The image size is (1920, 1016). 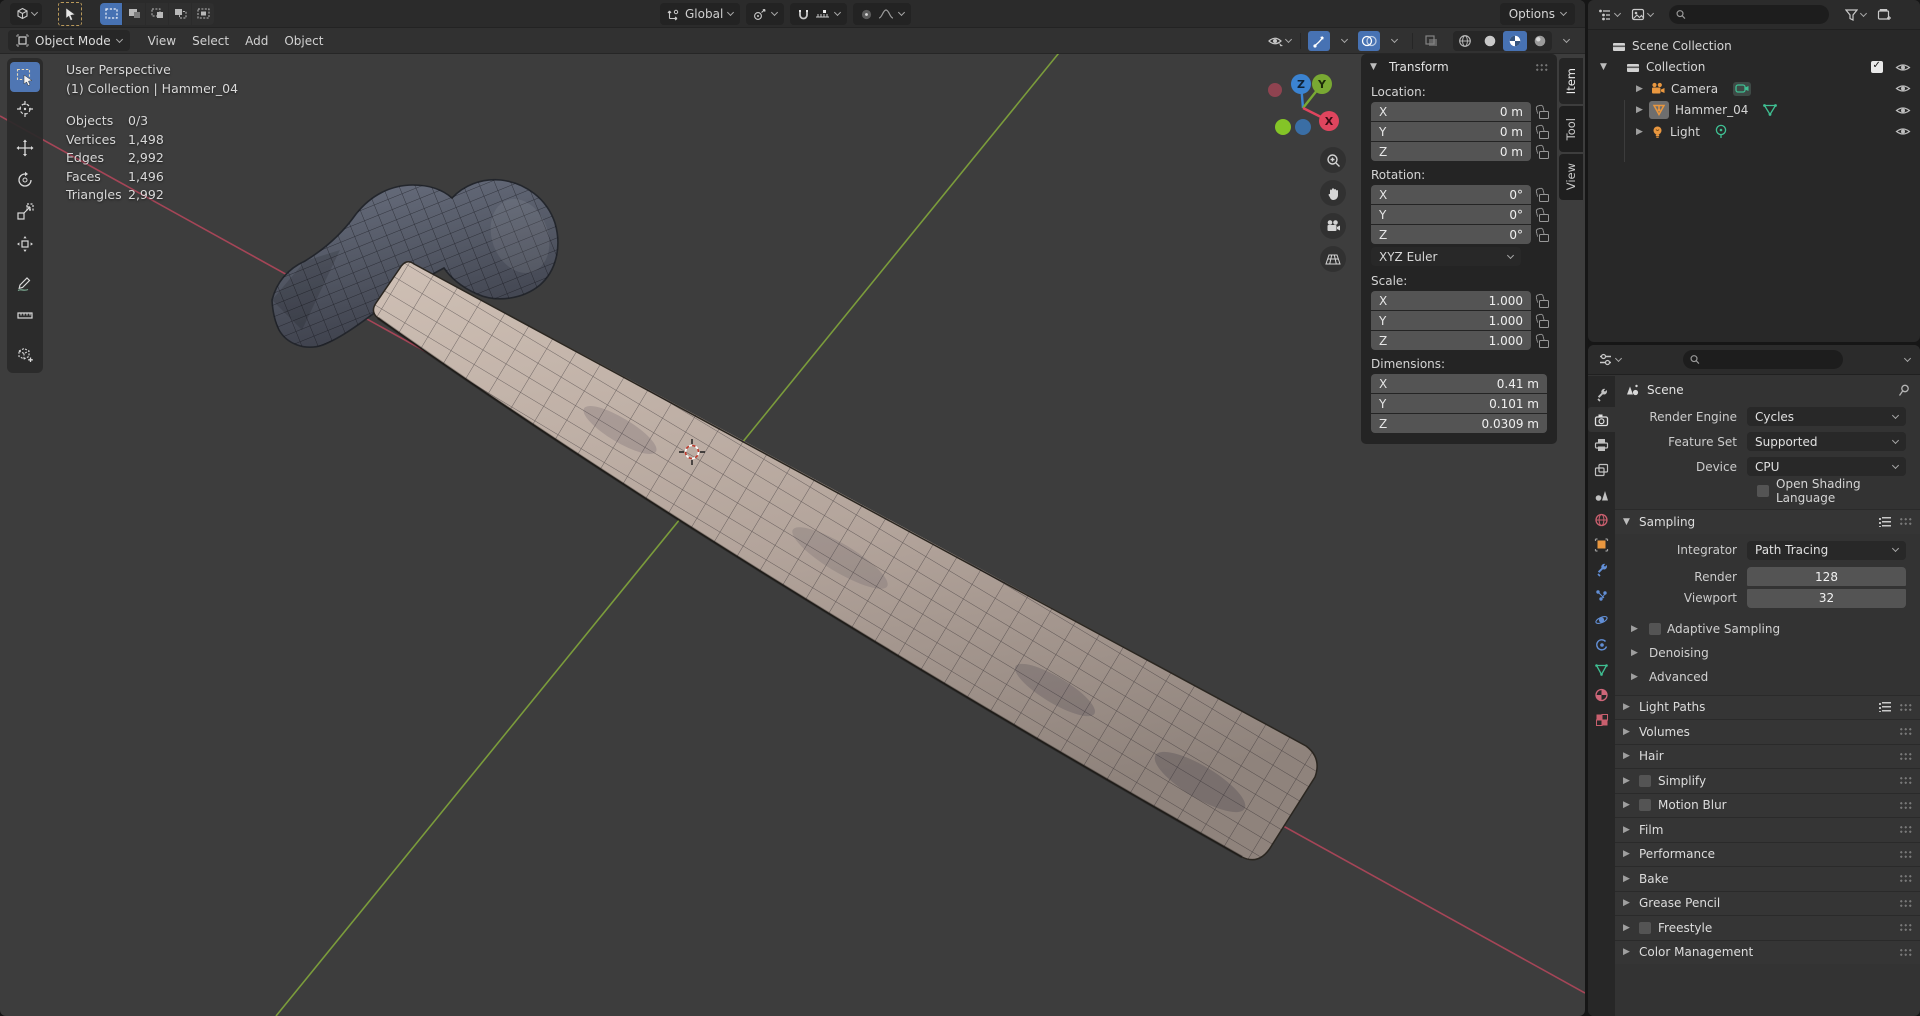 I want to click on gizmo-axis-x-neg, so click(x=1275, y=90).